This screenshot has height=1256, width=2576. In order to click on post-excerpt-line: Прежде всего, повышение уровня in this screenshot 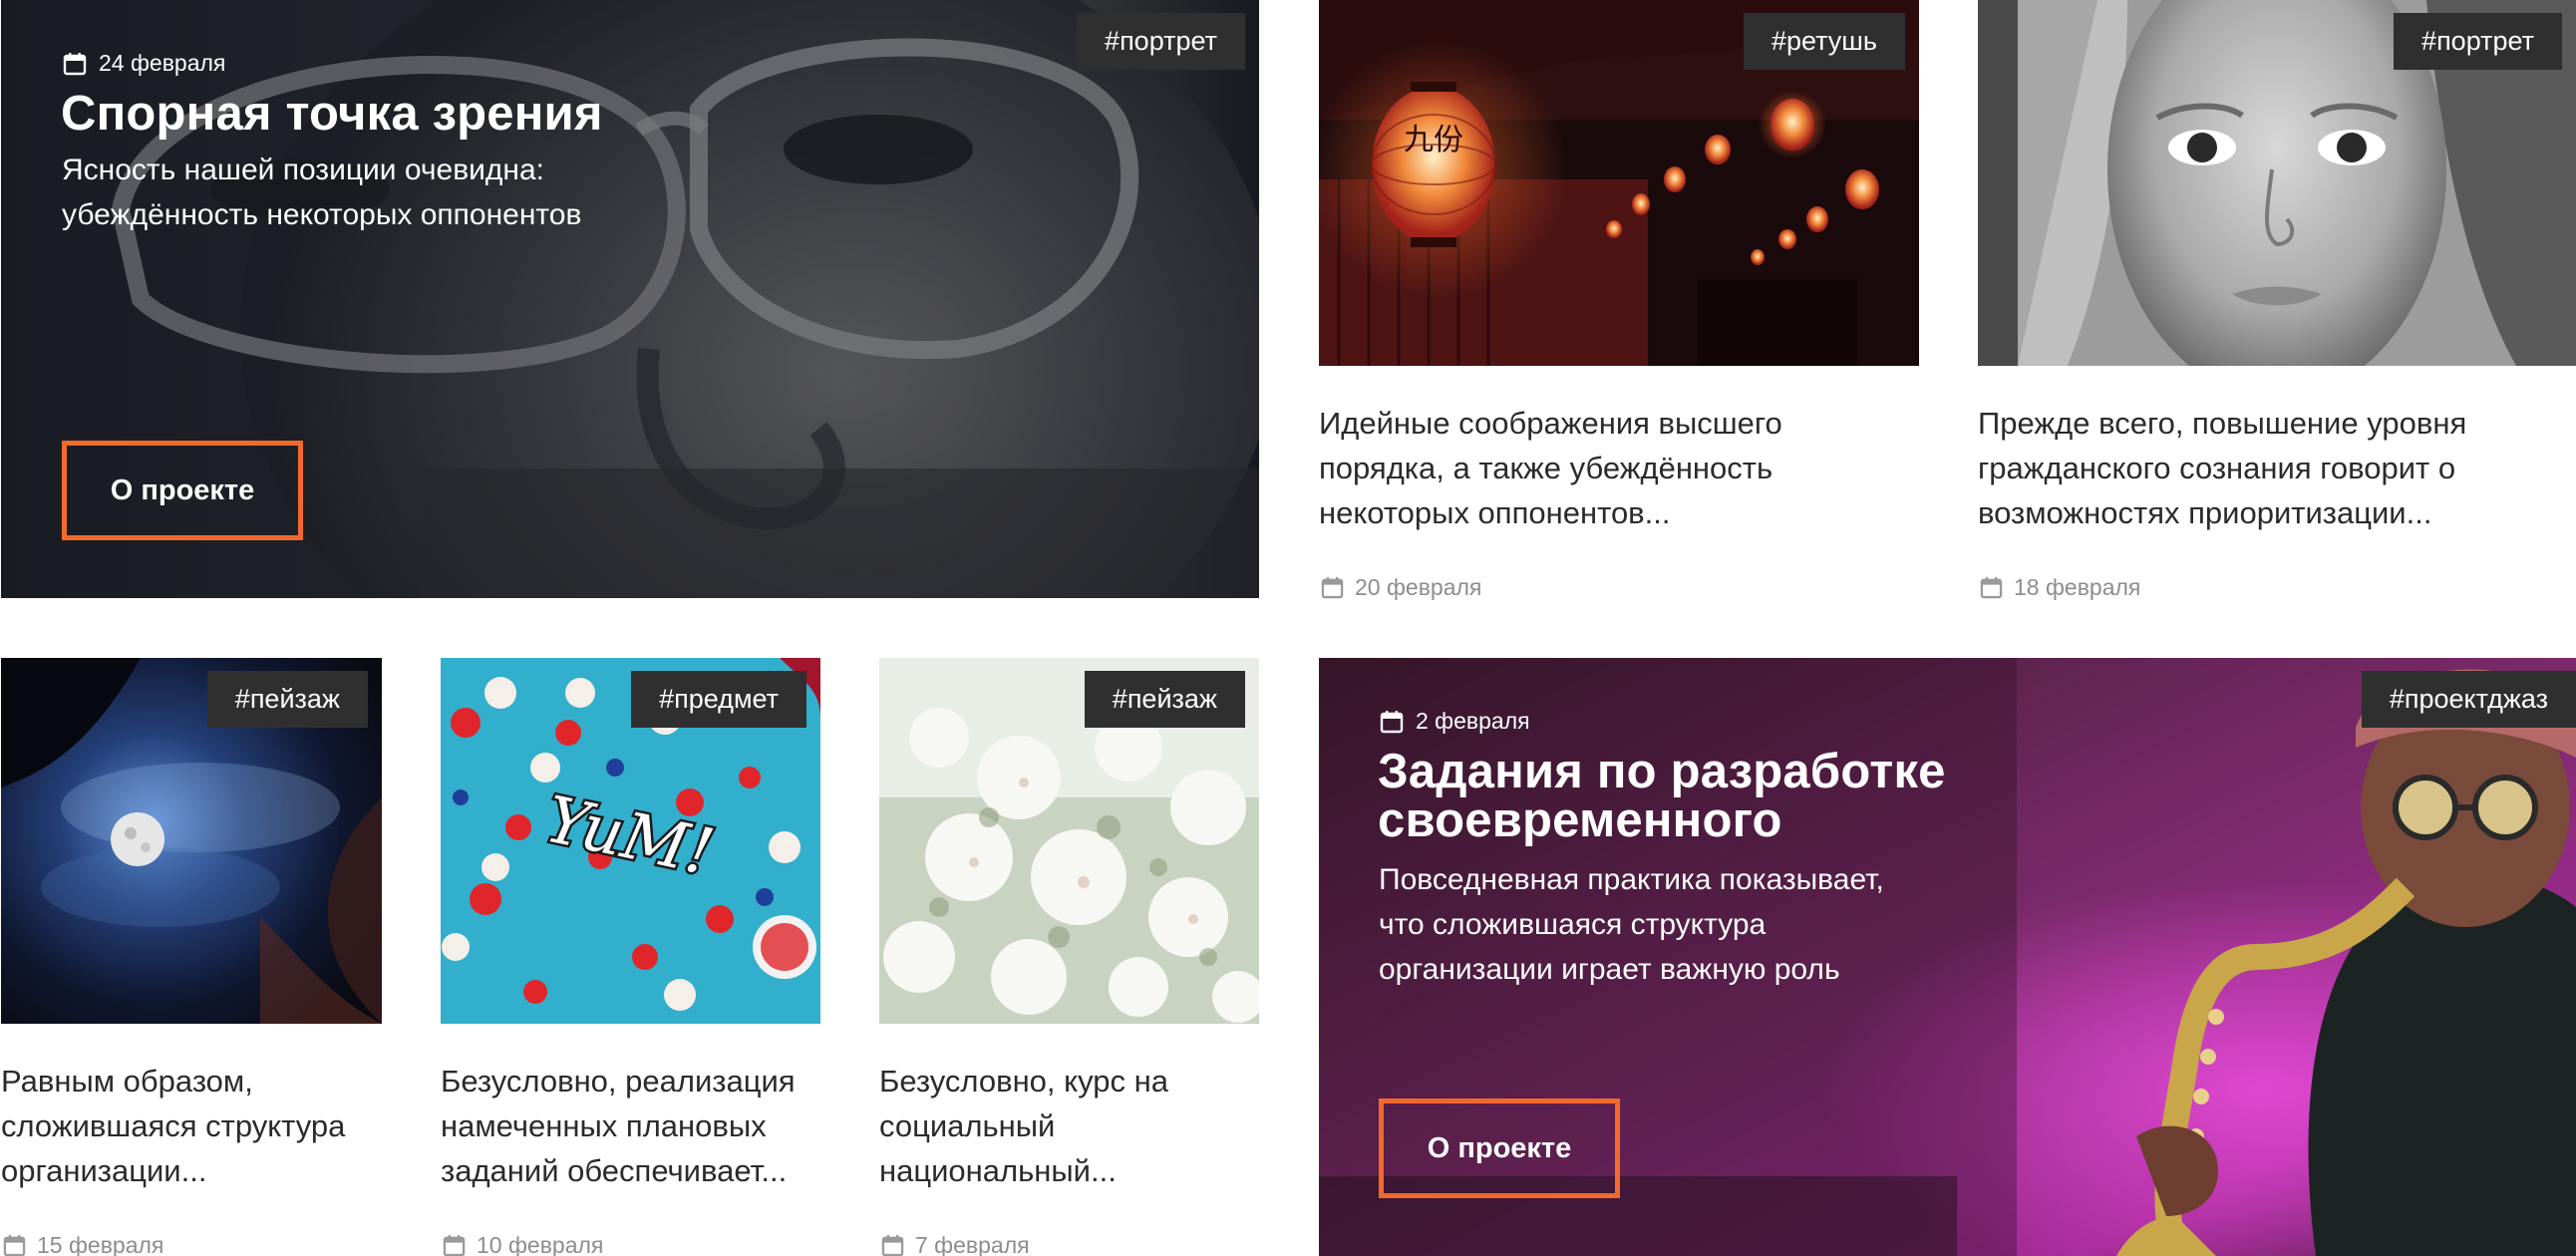, I will do `click(2222, 424)`.